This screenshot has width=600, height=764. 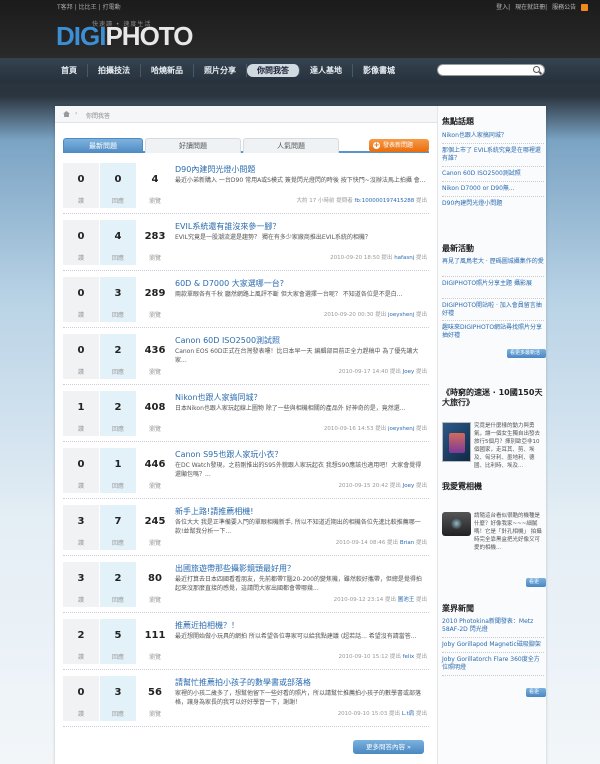 I want to click on nav-expert-base: 達人基地, so click(x=326, y=70).